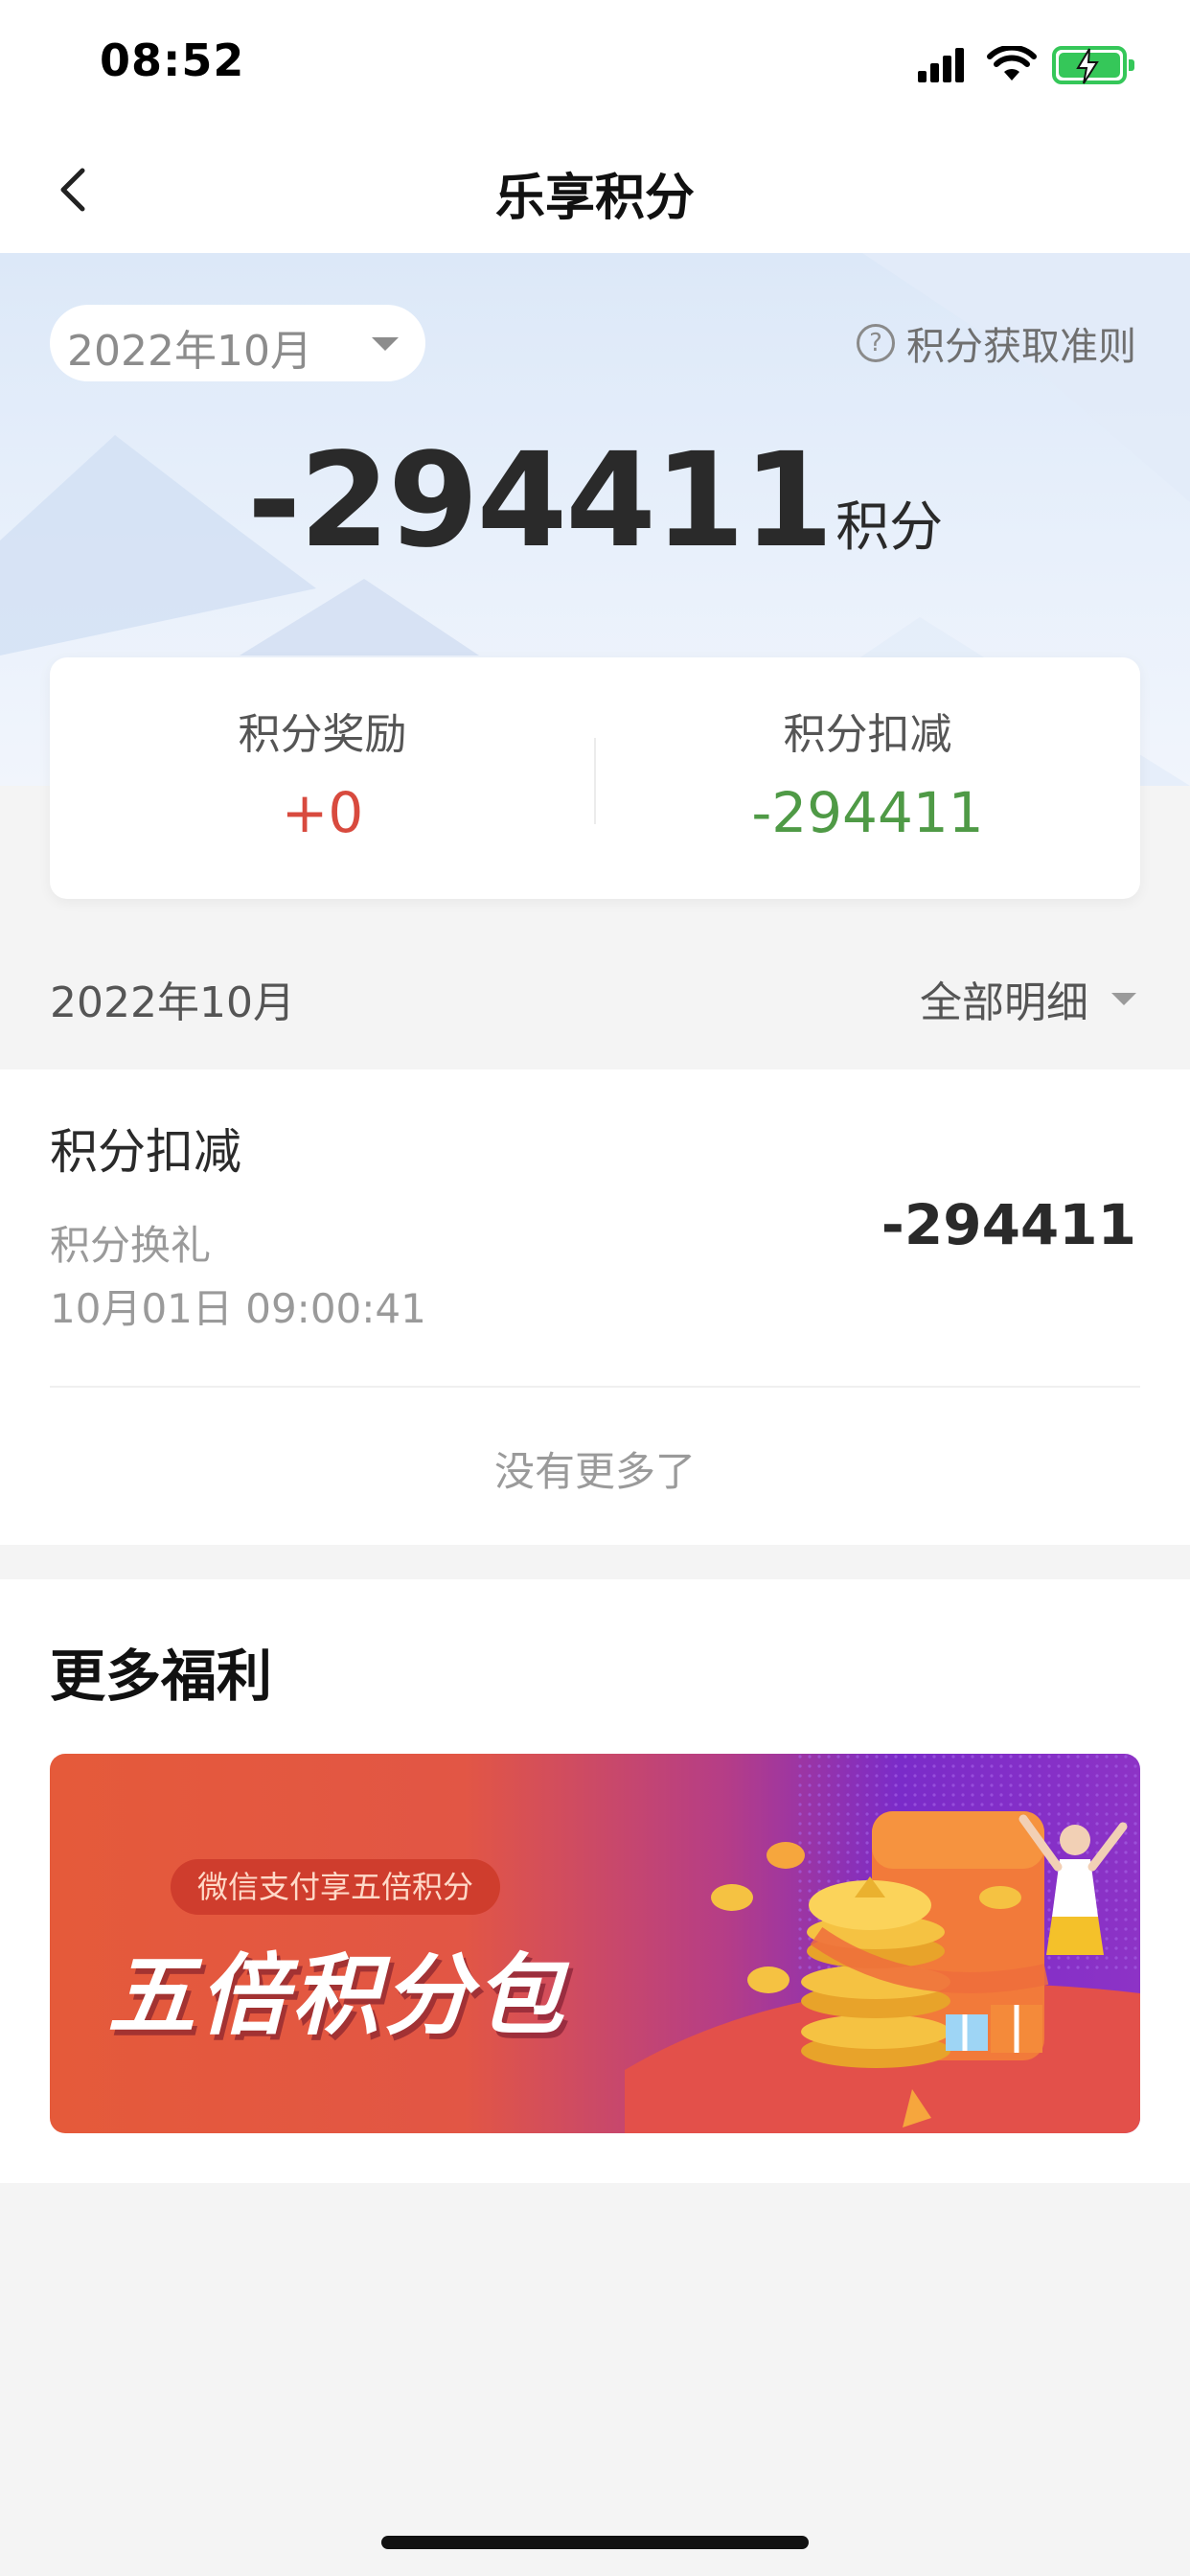 This screenshot has height=2576, width=1190. I want to click on battery-icon, so click(1093, 65).